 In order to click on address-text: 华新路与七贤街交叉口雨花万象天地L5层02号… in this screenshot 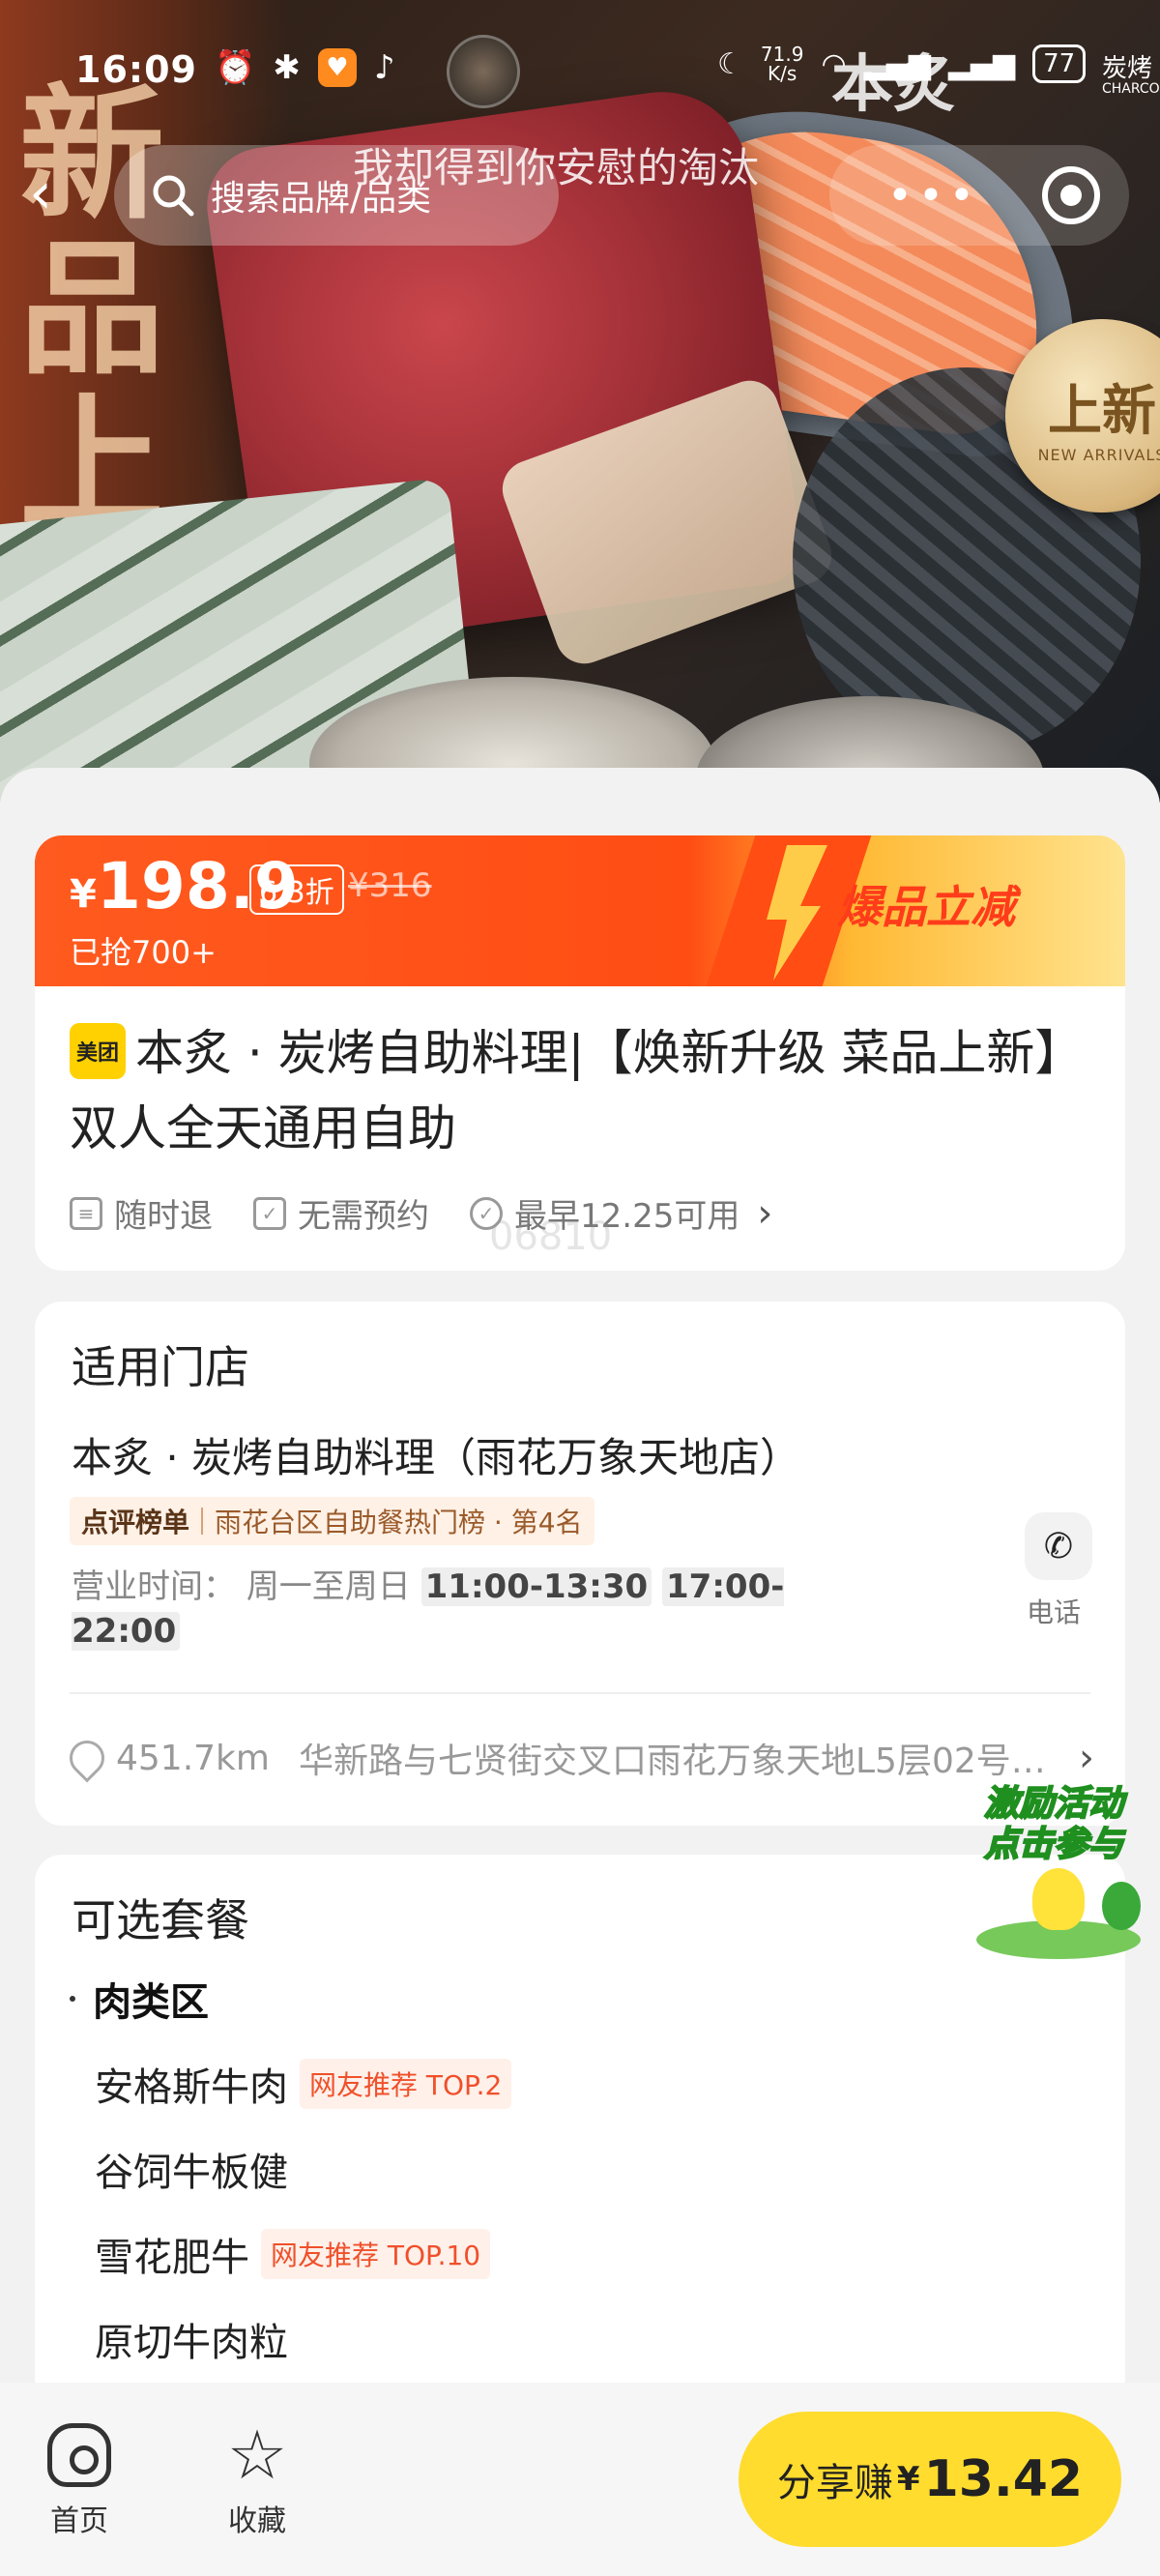, I will do `click(672, 1761)`.